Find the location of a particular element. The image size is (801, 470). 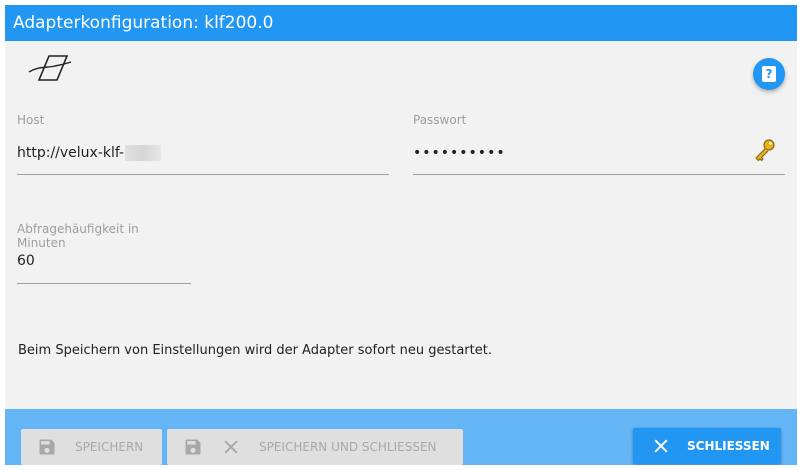

save-button: SPEICHERN is located at coordinates (91, 447).